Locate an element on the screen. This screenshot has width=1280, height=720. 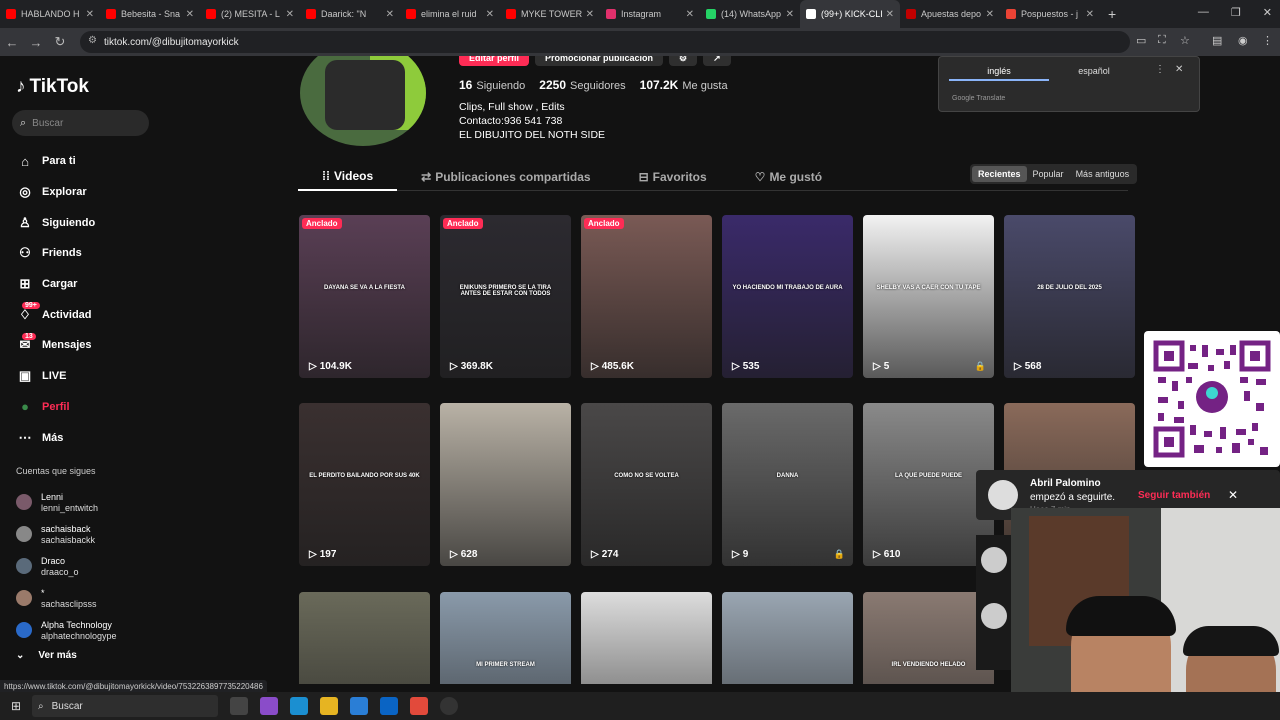
outlook-icon is located at coordinates (389, 706).